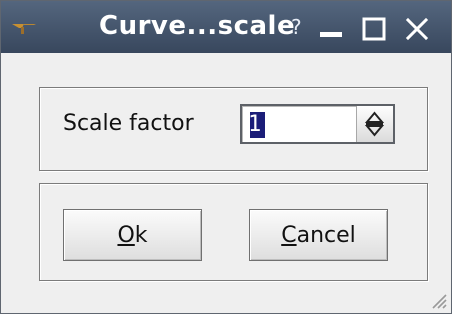  What do you see at coordinates (296, 27) in the screenshot?
I see `help-icon: ?` at bounding box center [296, 27].